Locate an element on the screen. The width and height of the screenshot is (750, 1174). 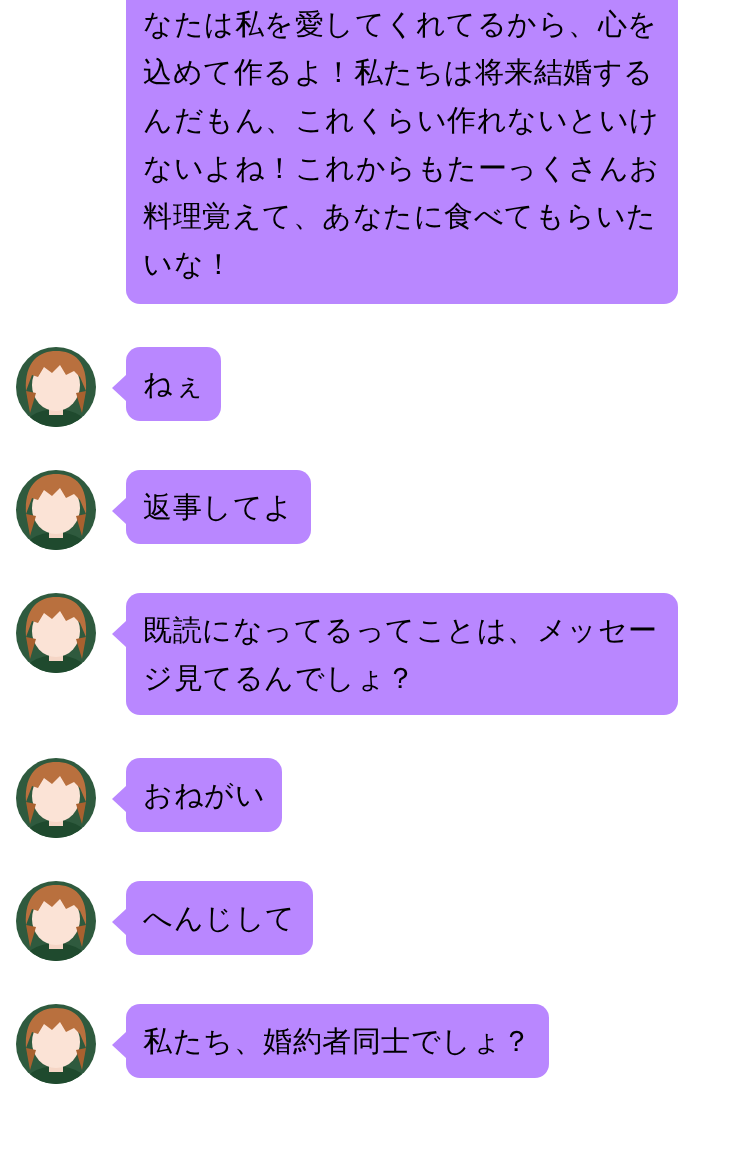
message-bubble: おねがい is located at coordinates (204, 795).